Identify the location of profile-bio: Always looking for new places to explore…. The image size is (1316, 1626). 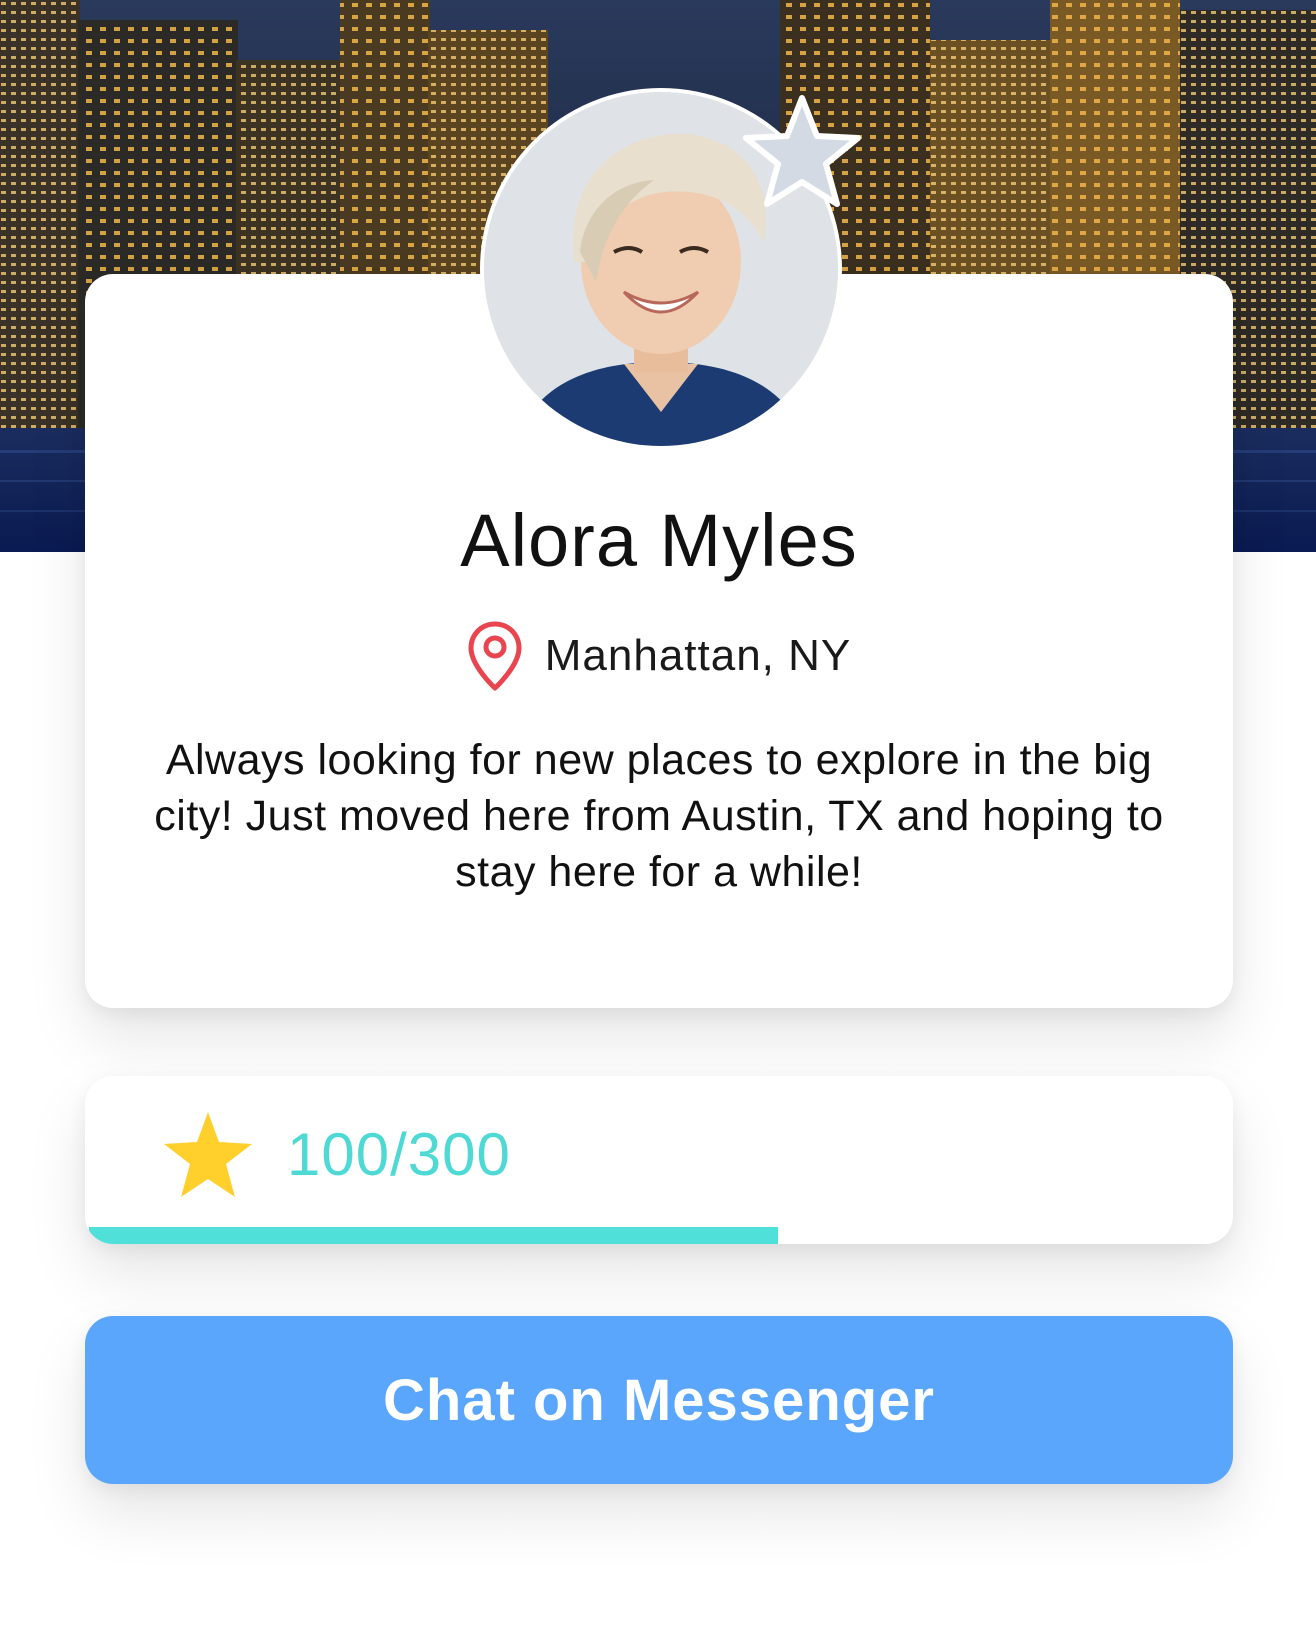
(659, 816).